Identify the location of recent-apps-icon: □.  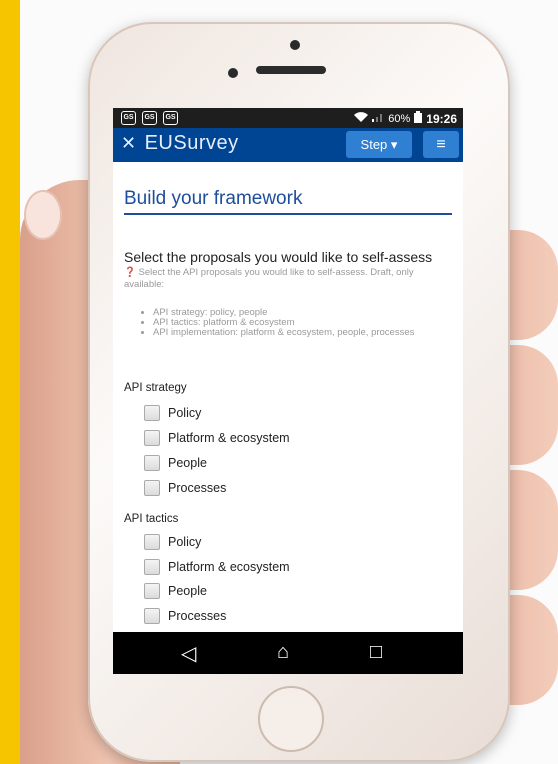
(376, 652).